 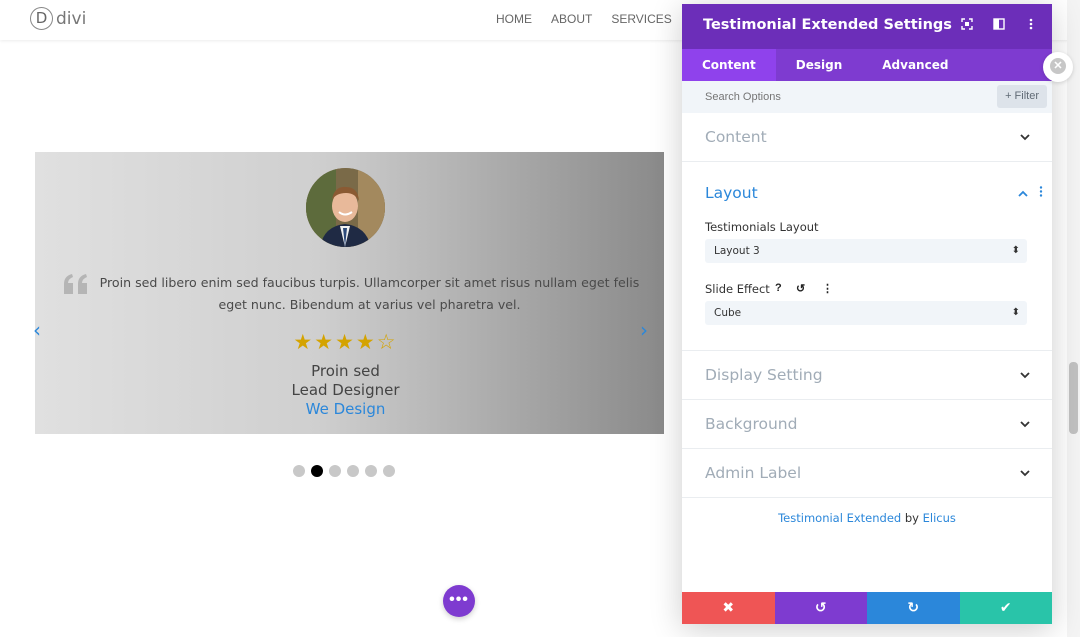 I want to click on panel-title: Testimonial Extended Settings, so click(x=827, y=25).